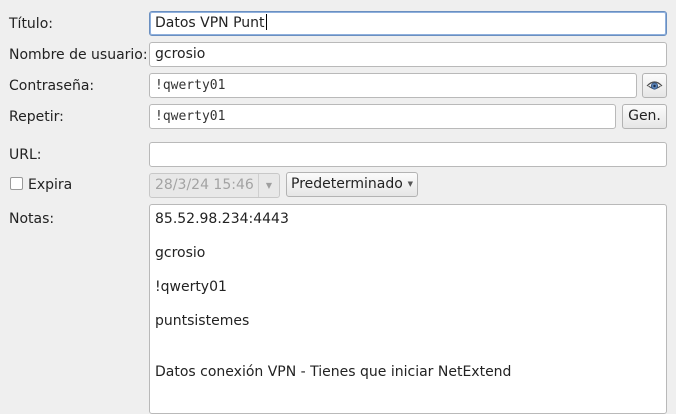 This screenshot has width=676, height=414. Describe the element at coordinates (25, 155) in the screenshot. I see `url-label: URL:` at that location.